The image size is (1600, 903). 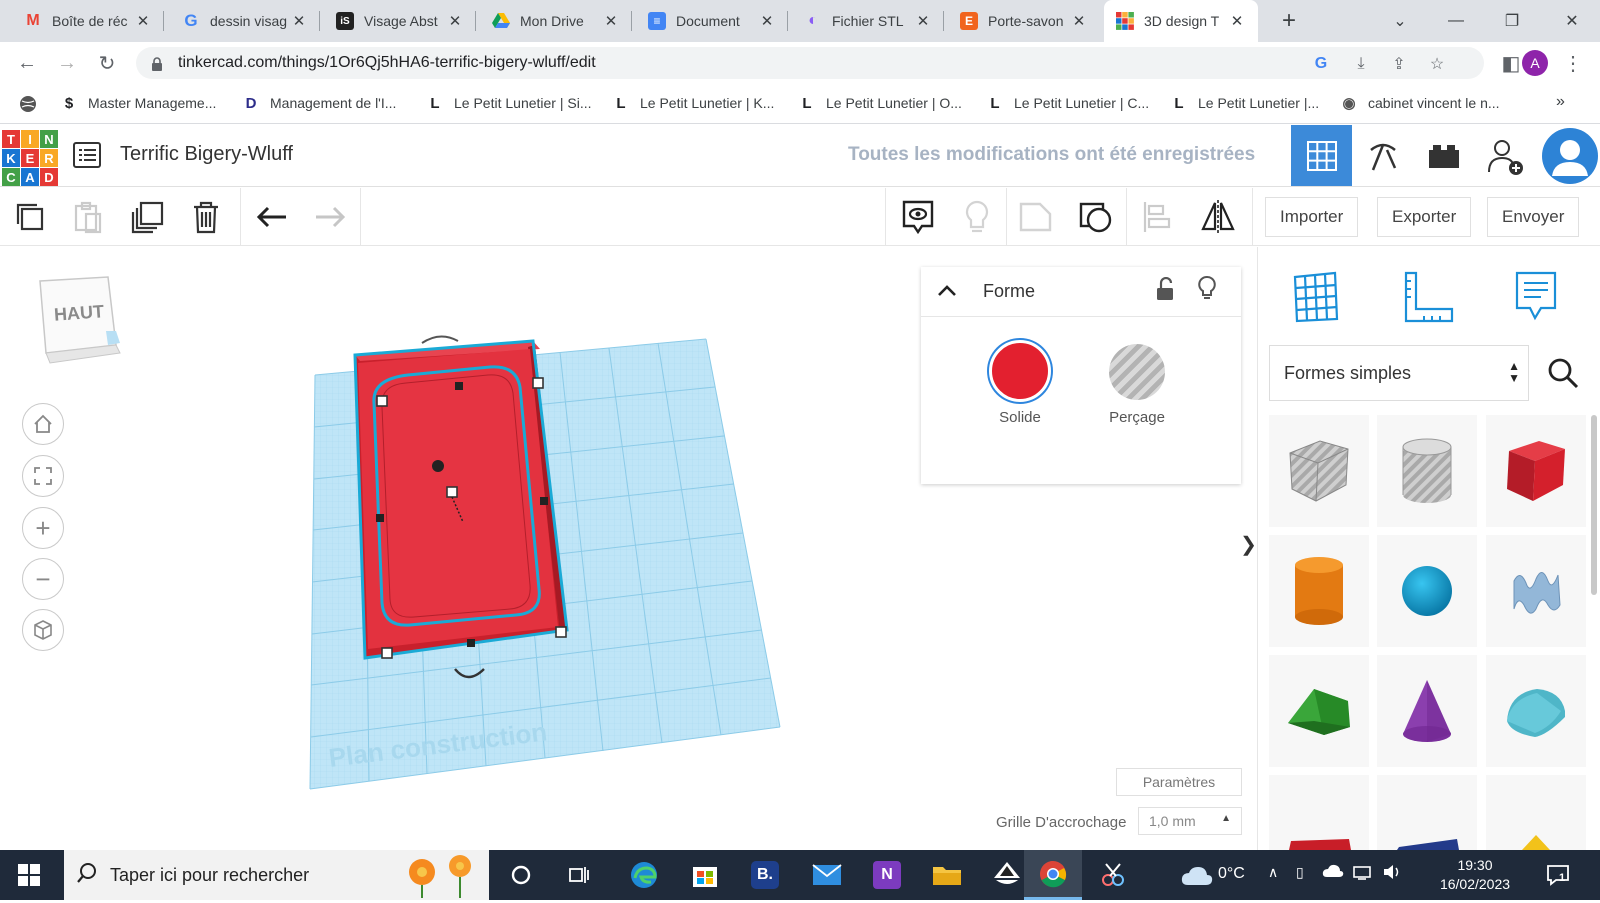 What do you see at coordinates (1427, 471) in the screenshot?
I see `shape-cylinder-hole` at bounding box center [1427, 471].